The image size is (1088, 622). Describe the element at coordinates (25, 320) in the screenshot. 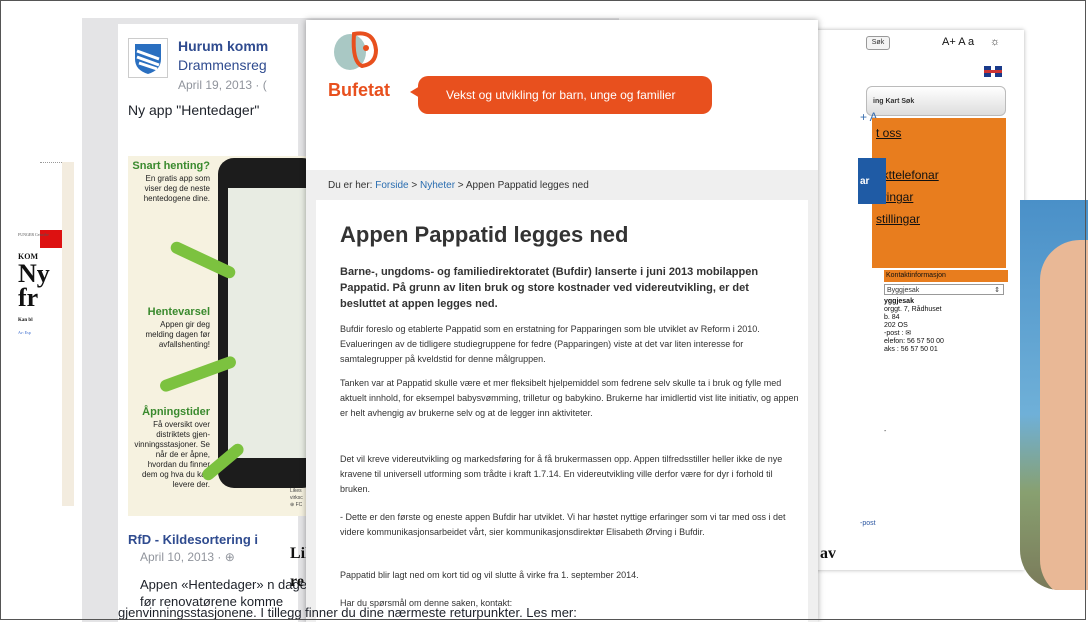

I see `news-lead: Kan bl` at that location.